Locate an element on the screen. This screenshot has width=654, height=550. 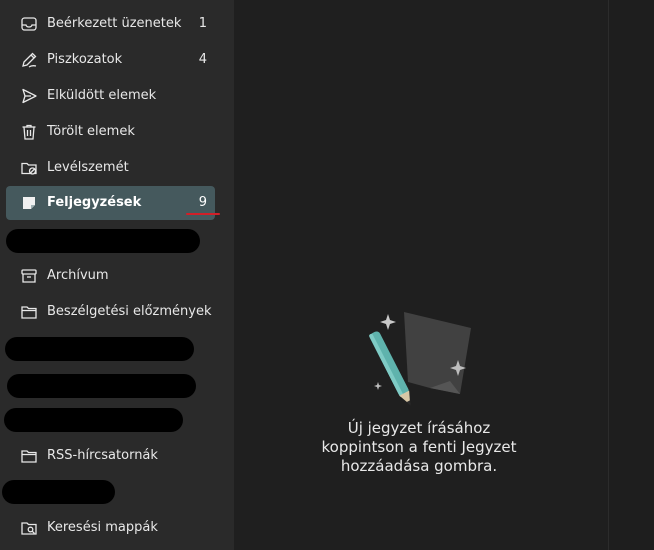
reading-pane is located at coordinates (631, 275).